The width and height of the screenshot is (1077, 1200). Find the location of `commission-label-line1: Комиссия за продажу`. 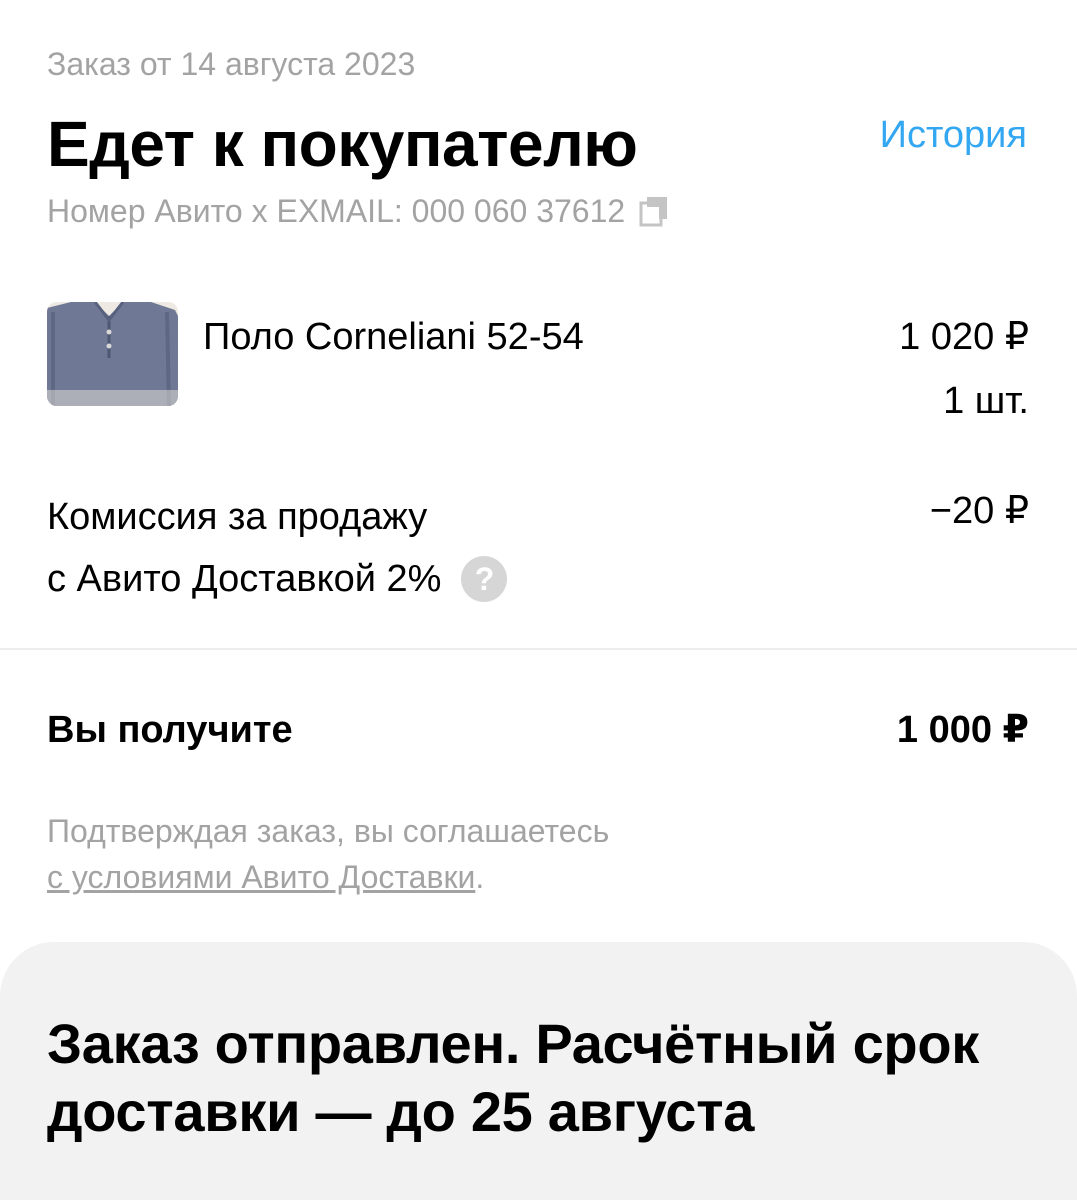

commission-label-line1: Комиссия за продажу is located at coordinates (237, 517).